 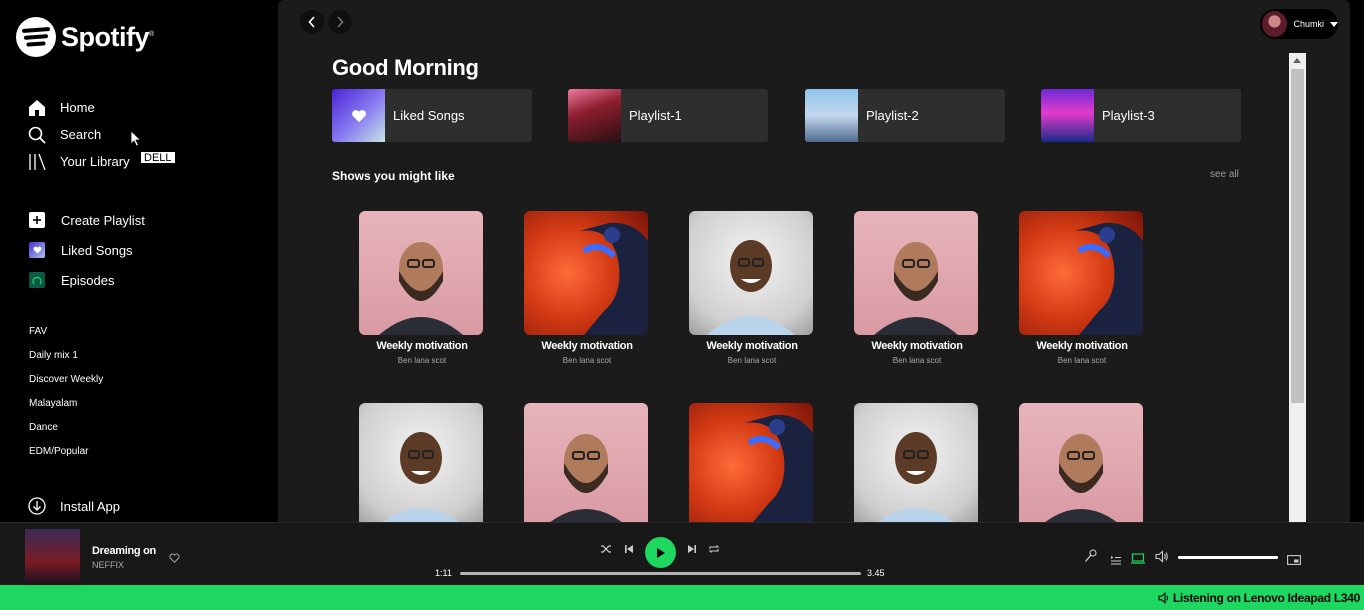 I want to click on connect-device-button, so click(x=1138, y=560).